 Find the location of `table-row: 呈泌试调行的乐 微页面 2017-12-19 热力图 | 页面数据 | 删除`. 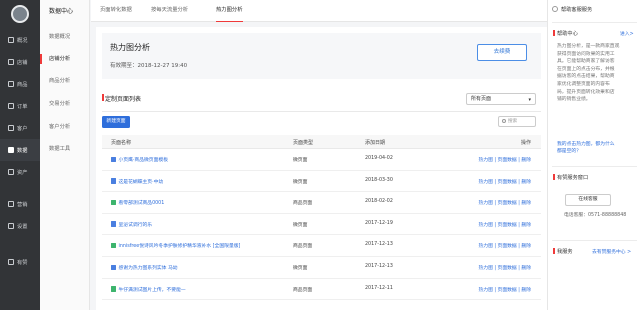

table-row: 呈泌试调行的乐 微页面 2017-12-19 热力图 | 页面数据 | 删除 is located at coordinates (321, 225).